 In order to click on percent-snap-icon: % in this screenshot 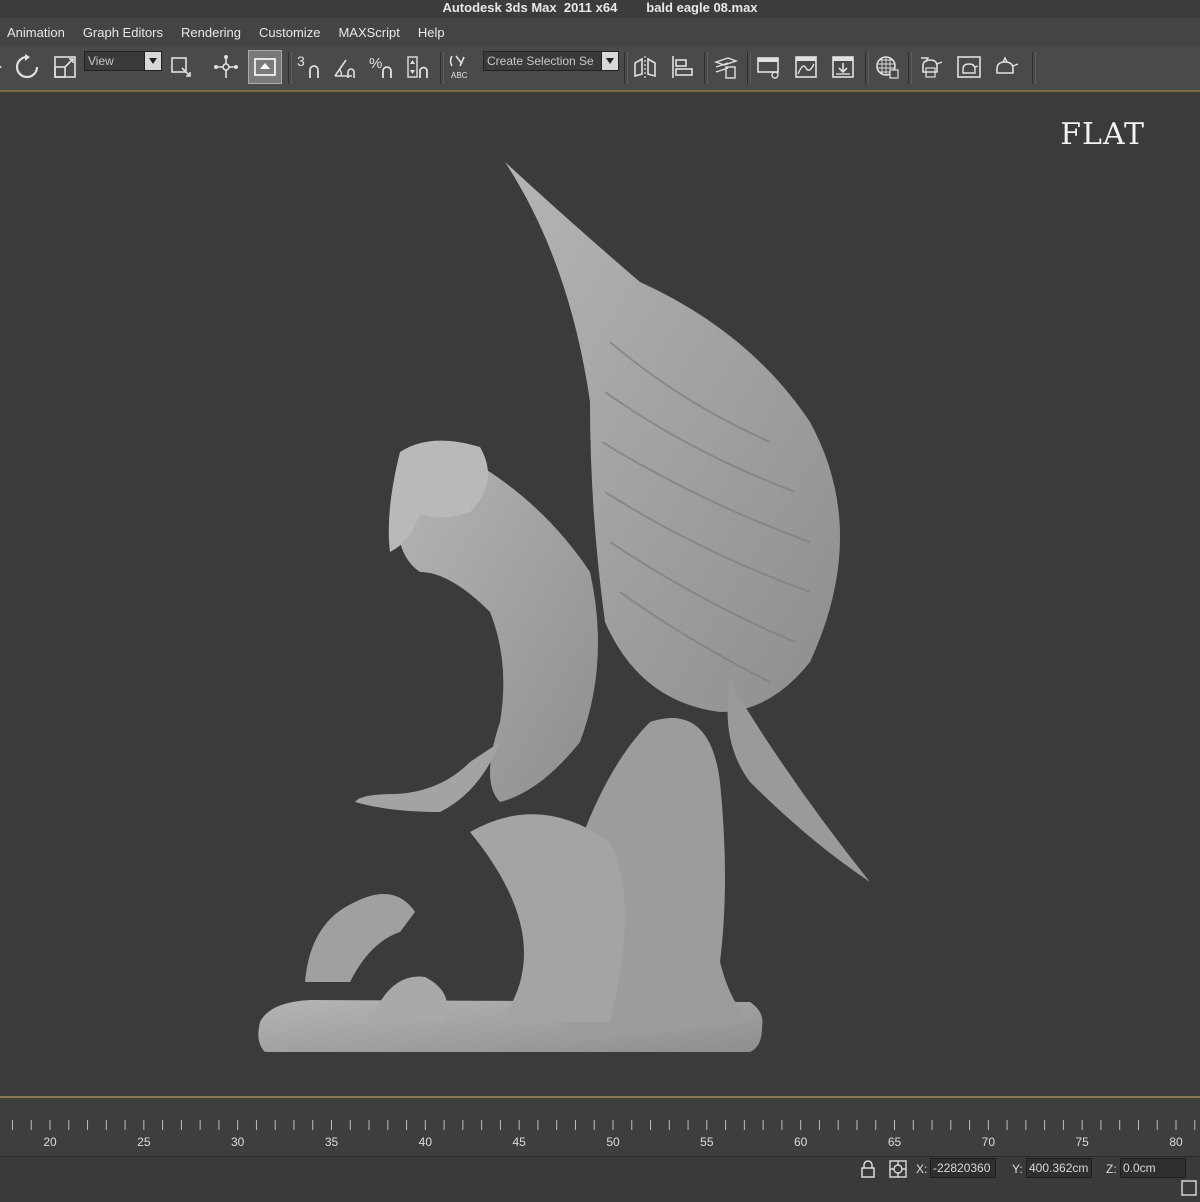, I will do `click(382, 67)`.